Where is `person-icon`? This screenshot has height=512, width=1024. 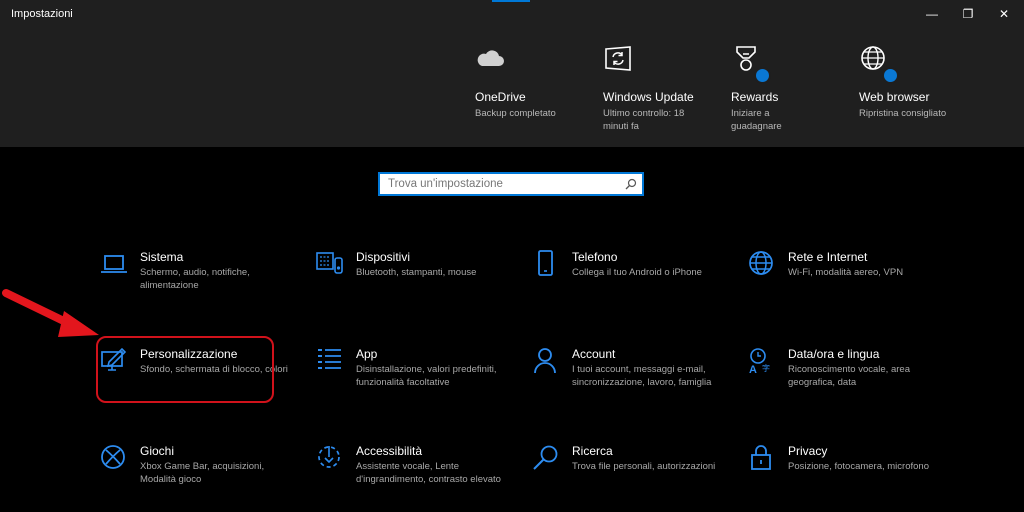
person-icon is located at coordinates (545, 361).